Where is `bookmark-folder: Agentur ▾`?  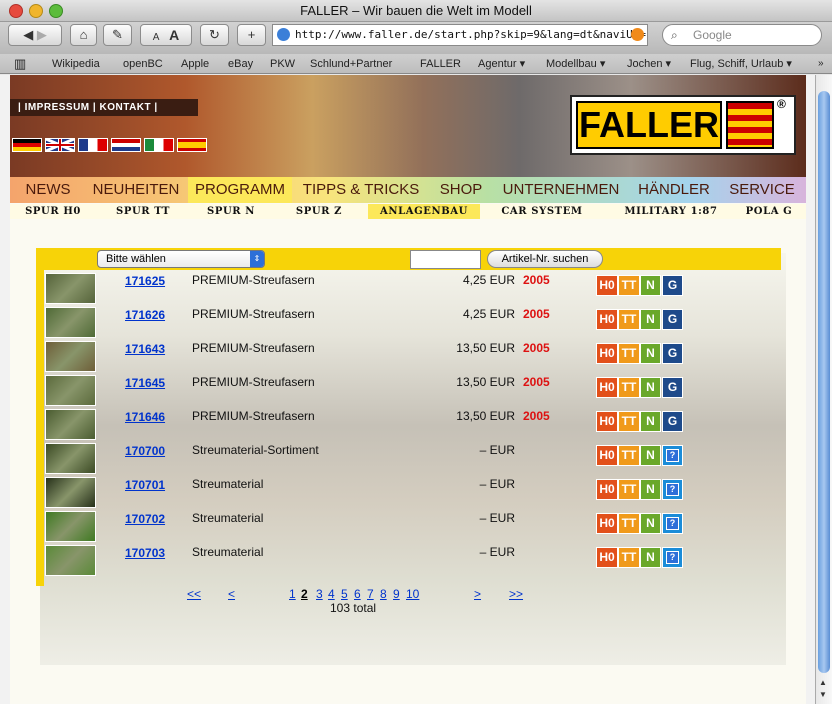
bookmark-folder: Agentur ▾ is located at coordinates (501, 64).